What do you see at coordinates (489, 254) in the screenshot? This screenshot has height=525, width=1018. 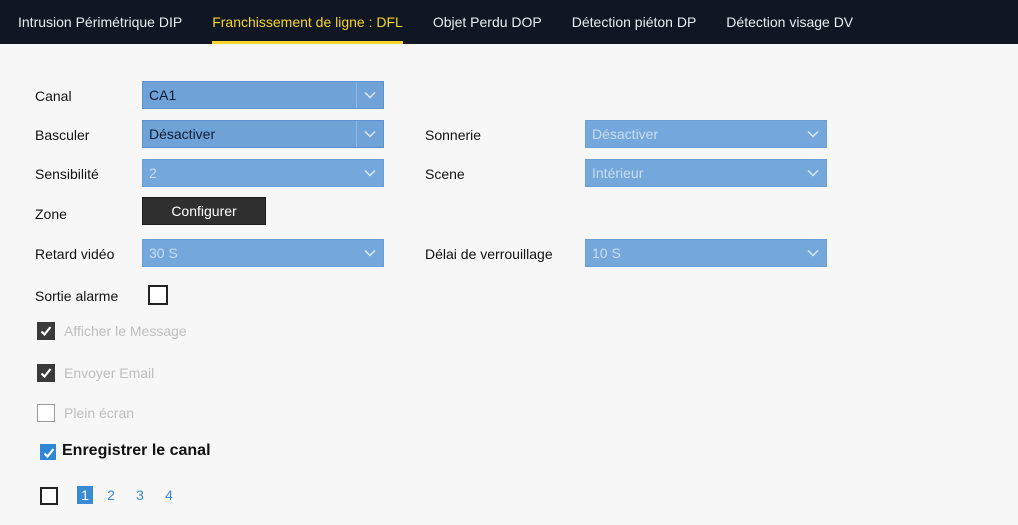 I see `delai-verrouillage-label: Délai de verrouillage` at bounding box center [489, 254].